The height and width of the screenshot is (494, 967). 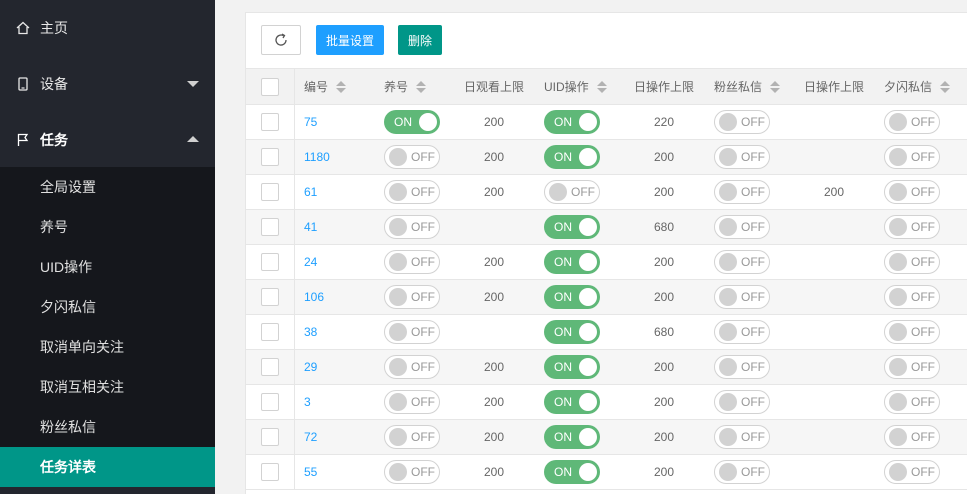 What do you see at coordinates (107, 84) in the screenshot?
I see `nav-device: 设备` at bounding box center [107, 84].